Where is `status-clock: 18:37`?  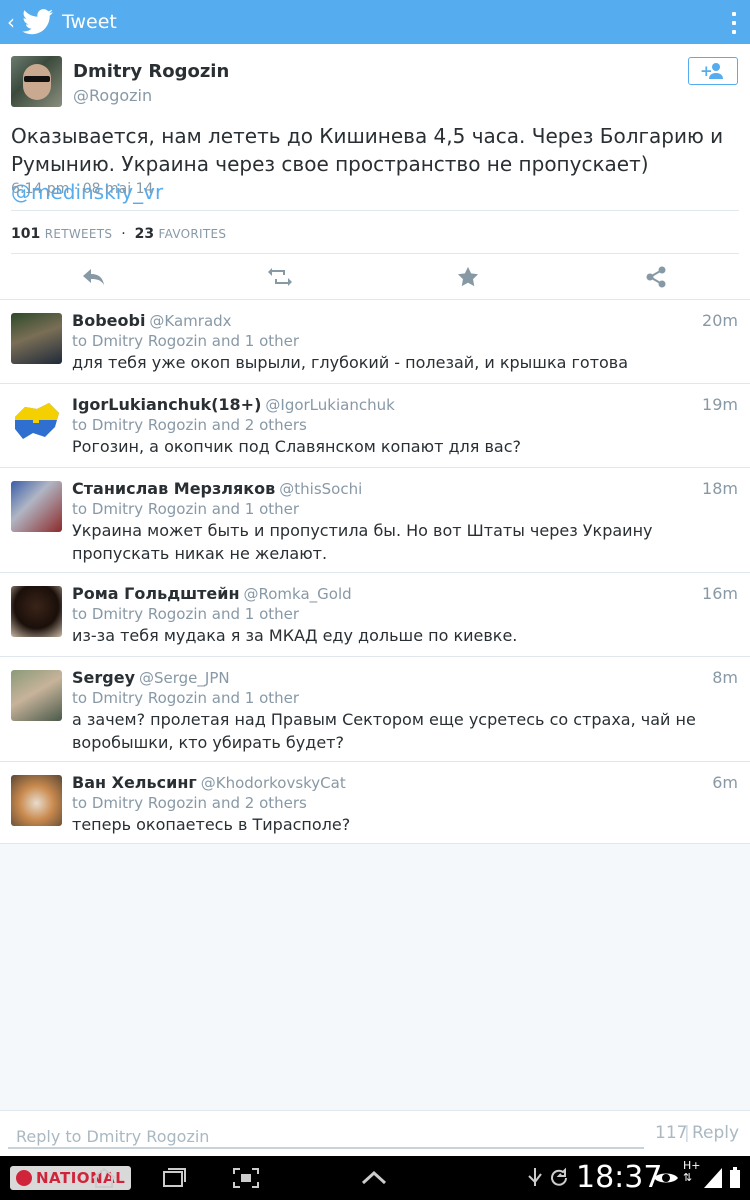
status-clock: 18:37 is located at coordinates (619, 1177).